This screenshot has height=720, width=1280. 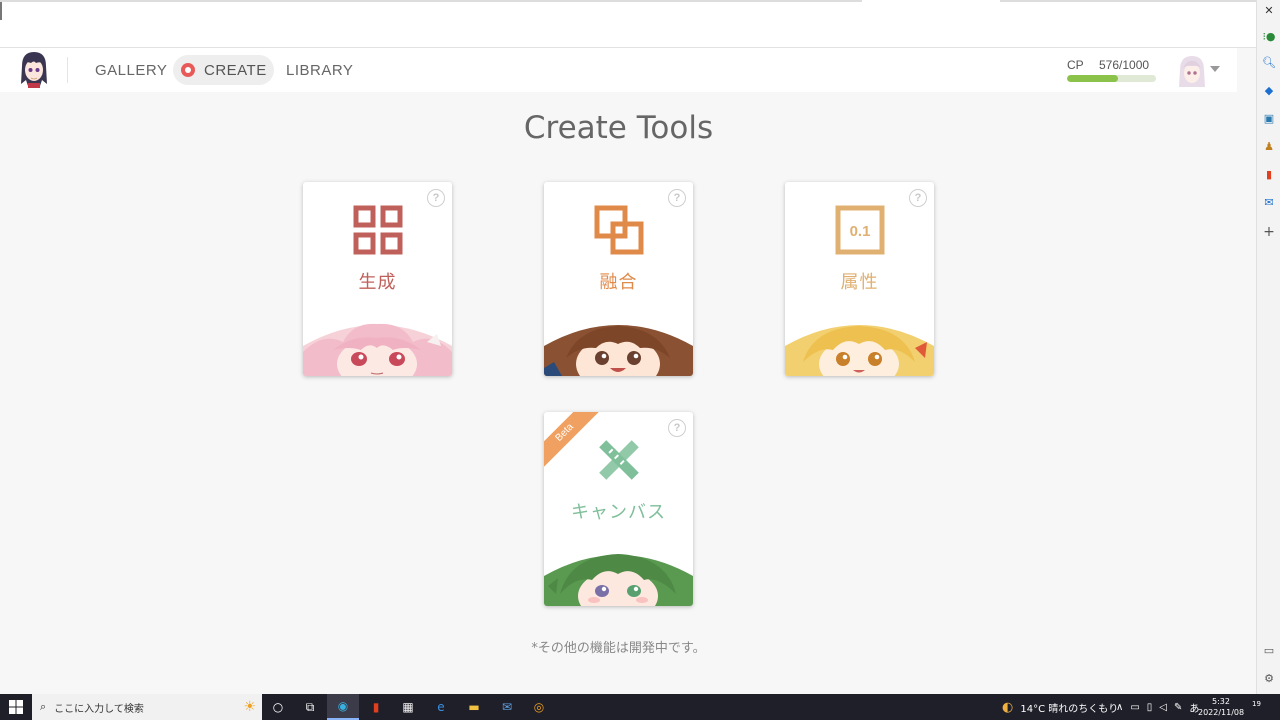 I want to click on sidebar-toggle-icon: ▭, so click(x=1269, y=650).